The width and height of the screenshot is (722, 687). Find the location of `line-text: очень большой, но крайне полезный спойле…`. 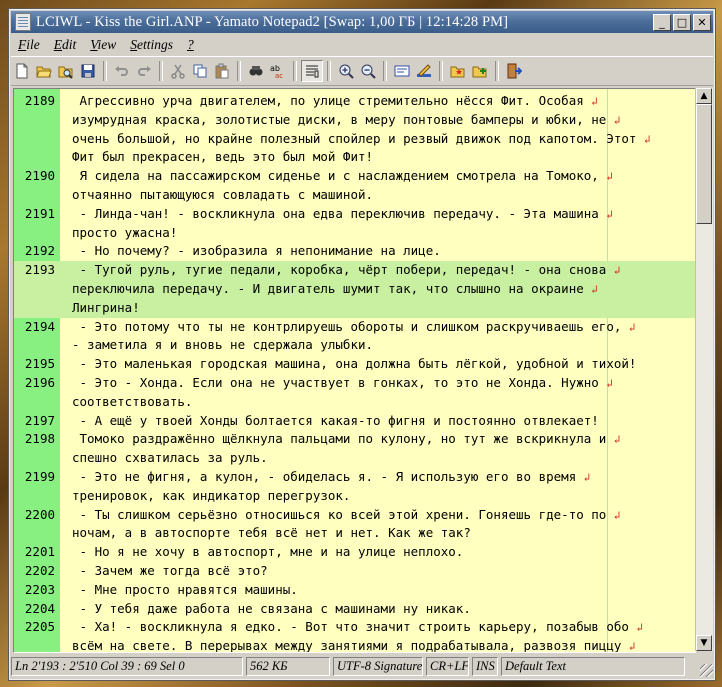

line-text: очень большой, но крайне полезный спойле… is located at coordinates (361, 140).